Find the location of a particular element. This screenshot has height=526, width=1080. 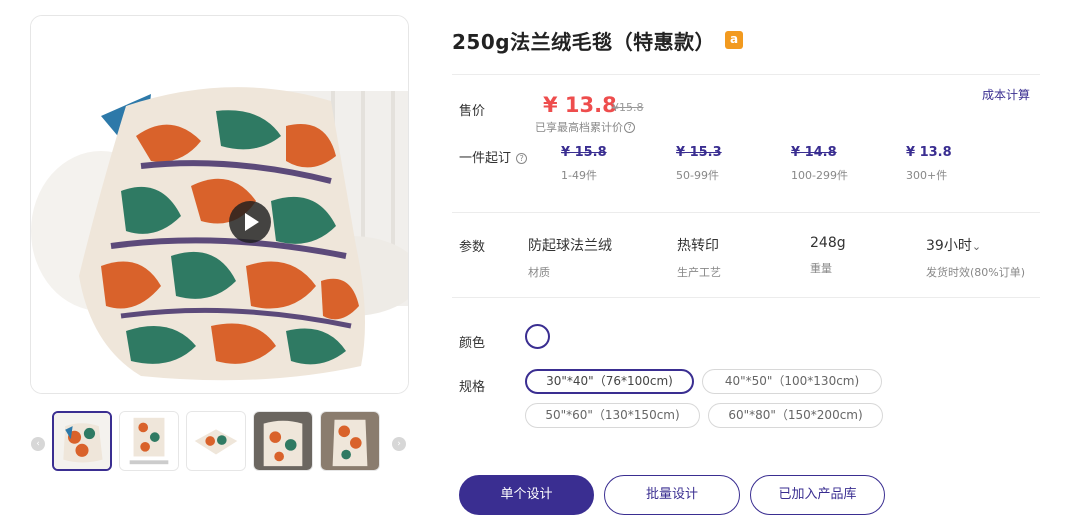

color-swatch is located at coordinates (537, 336).